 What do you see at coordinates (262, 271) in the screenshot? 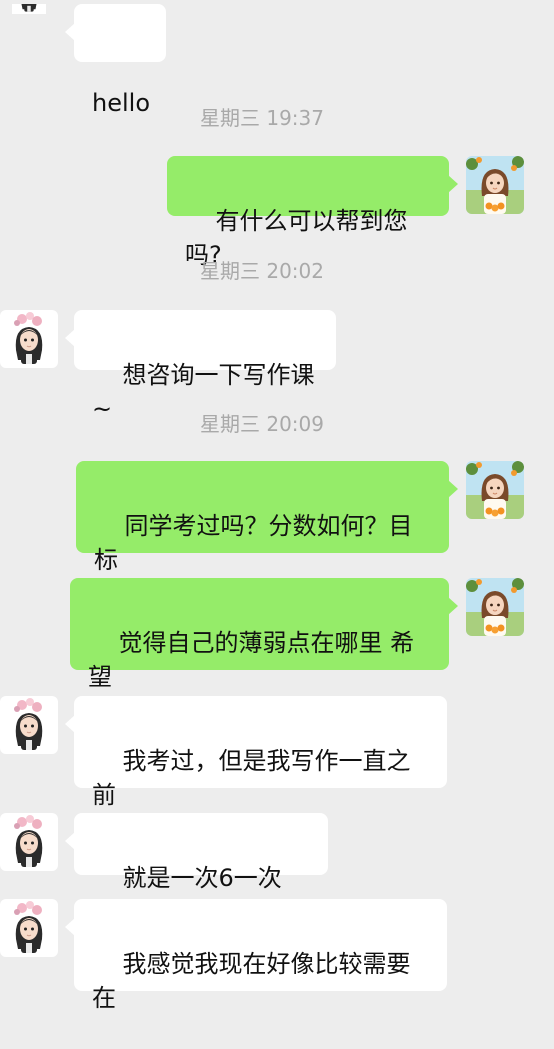
I see `timestamp: 星期三 20:02` at bounding box center [262, 271].